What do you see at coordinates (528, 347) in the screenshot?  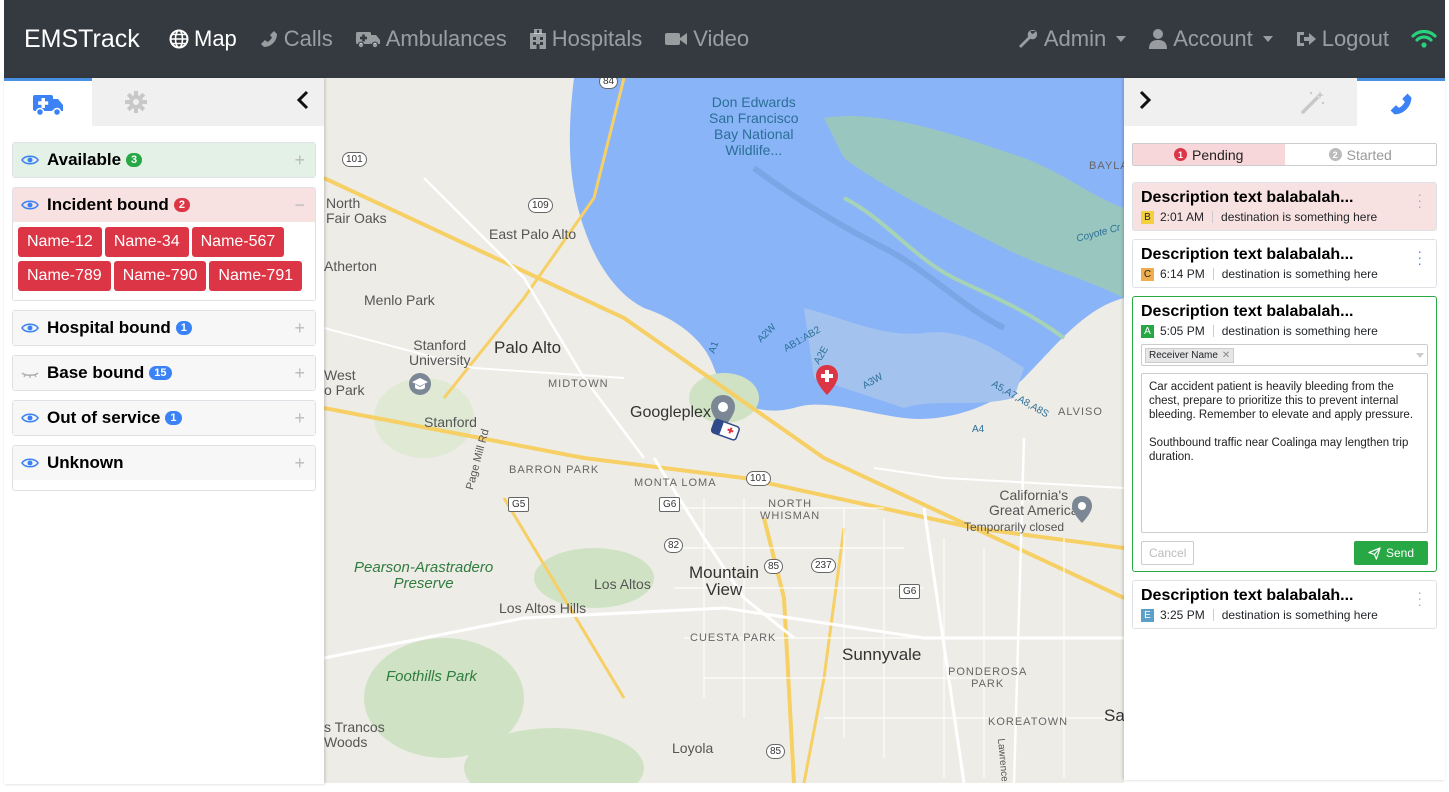 I see `map-label-palo-alto: Palo Alto` at bounding box center [528, 347].